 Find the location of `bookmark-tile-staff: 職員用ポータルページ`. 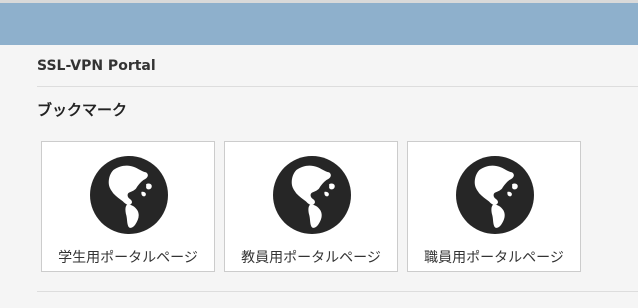

bookmark-tile-staff: 職員用ポータルページ is located at coordinates (494, 206).